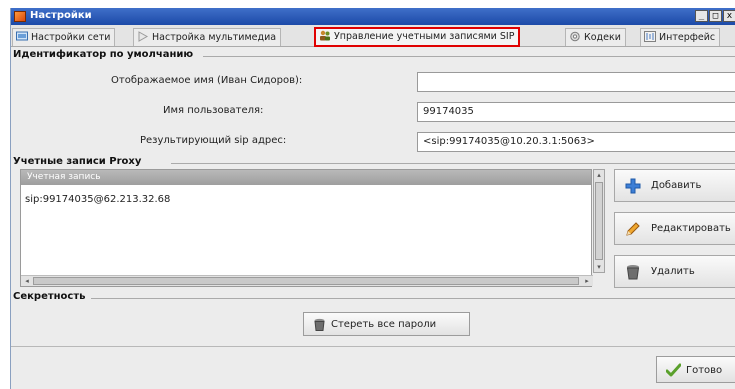 The width and height of the screenshot is (735, 389). What do you see at coordinates (673, 370) in the screenshot?
I see `checkmark-icon` at bounding box center [673, 370].